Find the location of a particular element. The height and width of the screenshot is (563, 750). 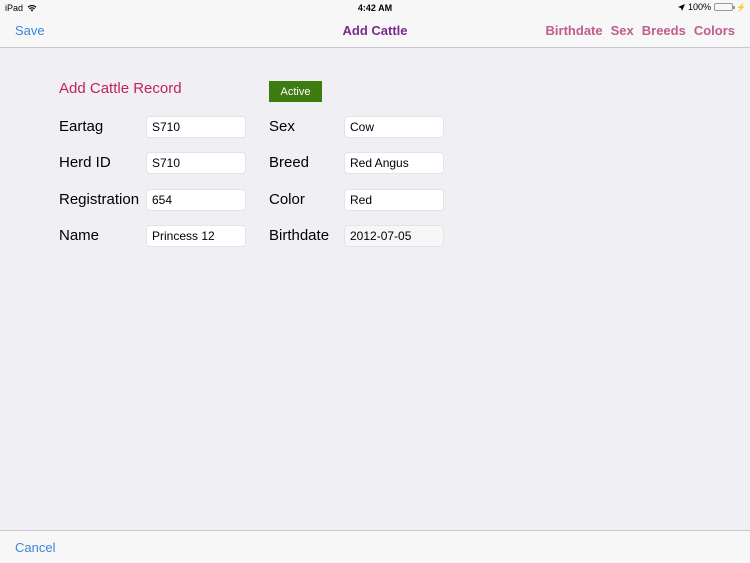

eartag-field: S710 is located at coordinates (196, 127).